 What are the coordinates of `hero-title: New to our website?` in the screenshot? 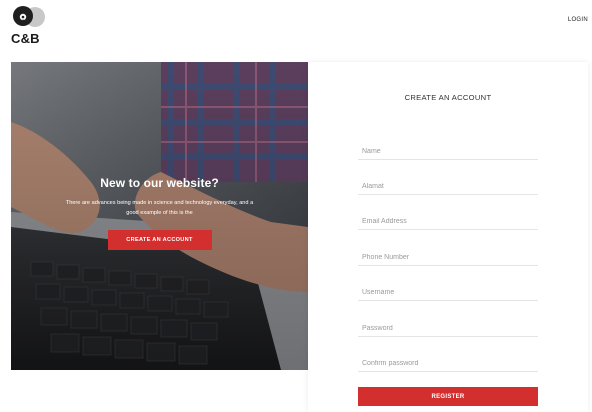 It's located at (159, 183).